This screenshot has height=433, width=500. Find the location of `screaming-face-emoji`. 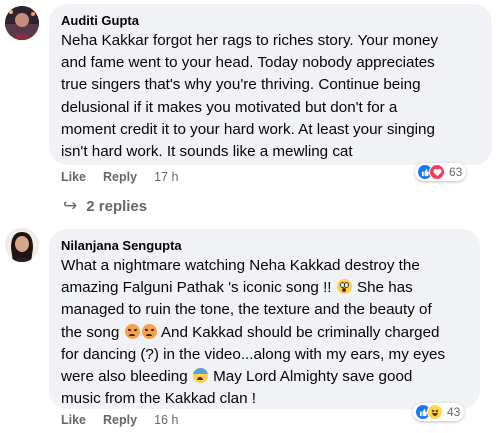

screaming-face-emoji is located at coordinates (344, 287).